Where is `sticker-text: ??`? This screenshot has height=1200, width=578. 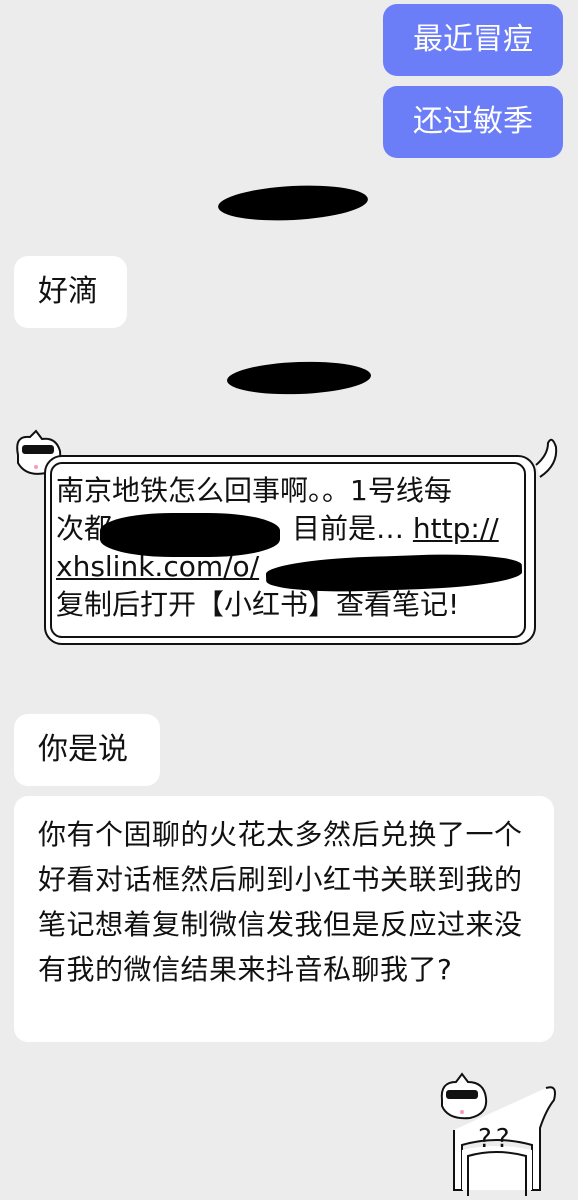
sticker-text: ?? is located at coordinates (496, 1139).